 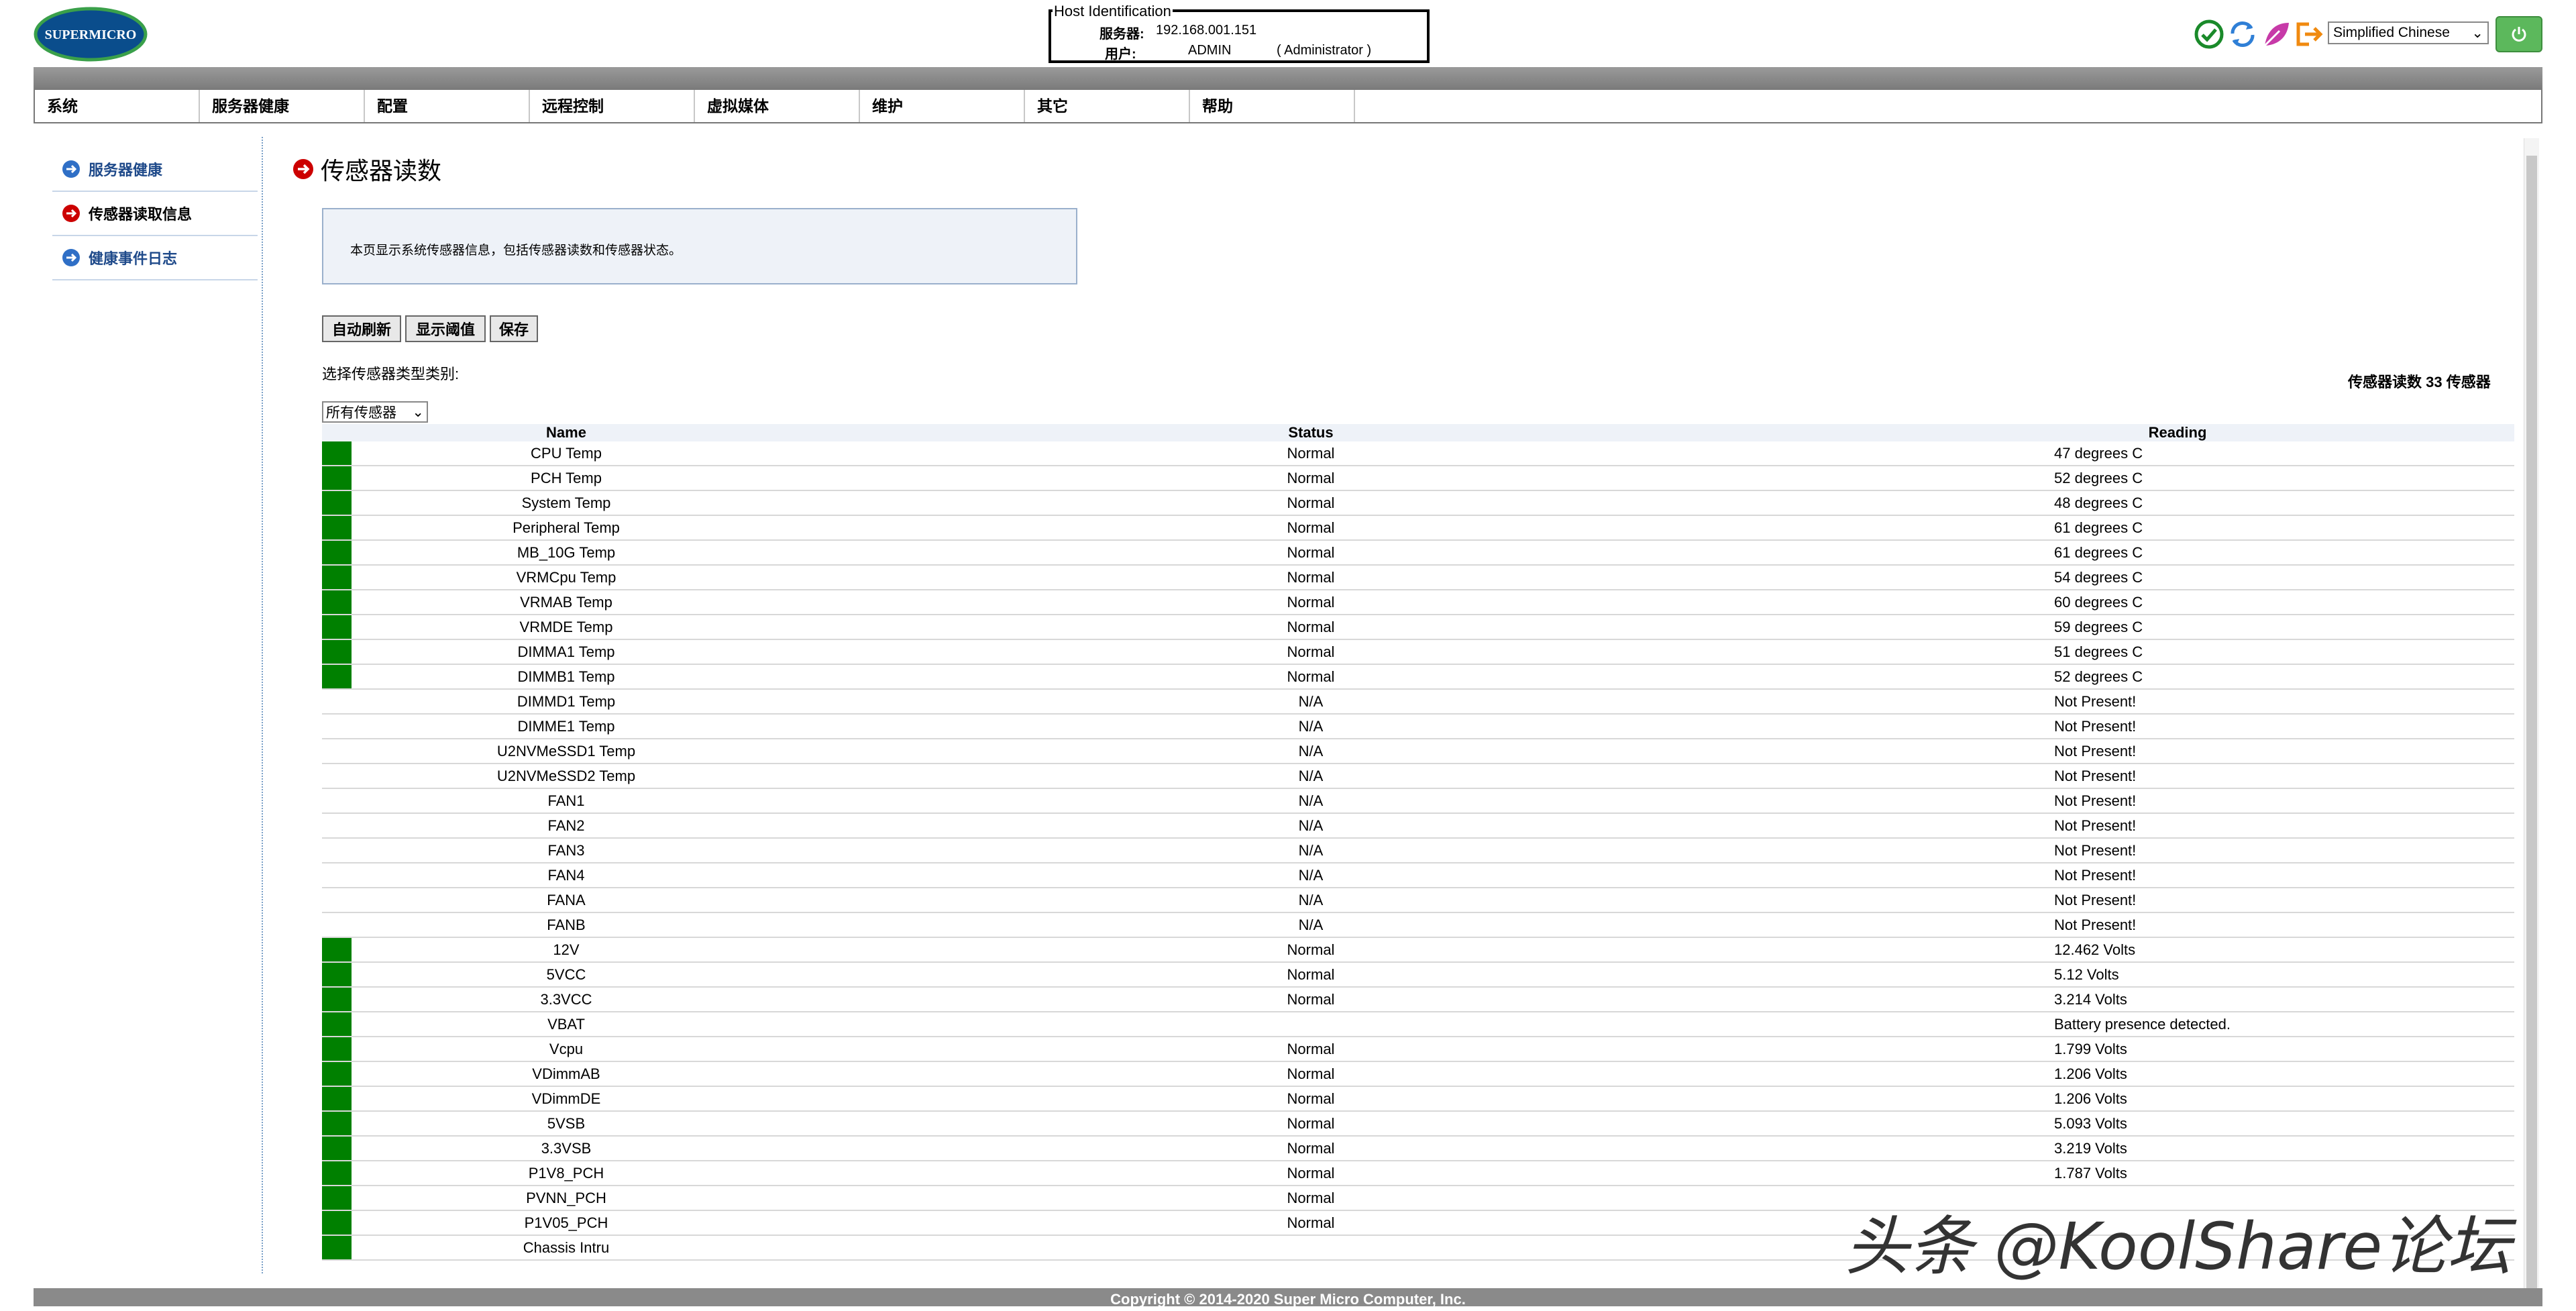 I want to click on table-row: DIMME1 Temp N/A Not Present!, so click(x=1418, y=727).